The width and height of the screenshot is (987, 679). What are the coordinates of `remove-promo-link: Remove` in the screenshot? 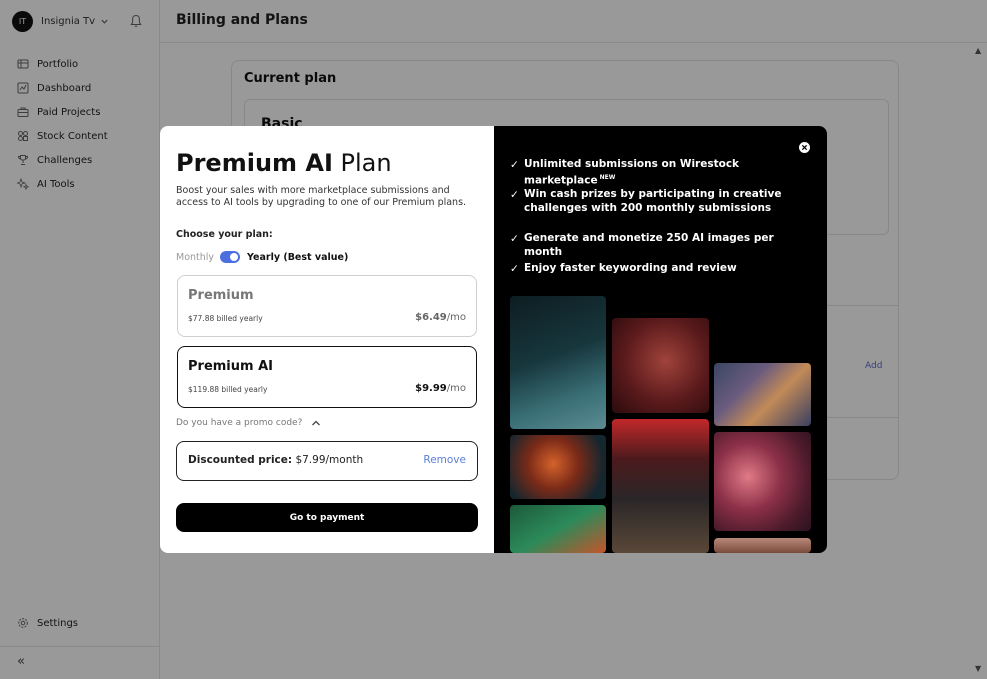 It's located at (444, 460).